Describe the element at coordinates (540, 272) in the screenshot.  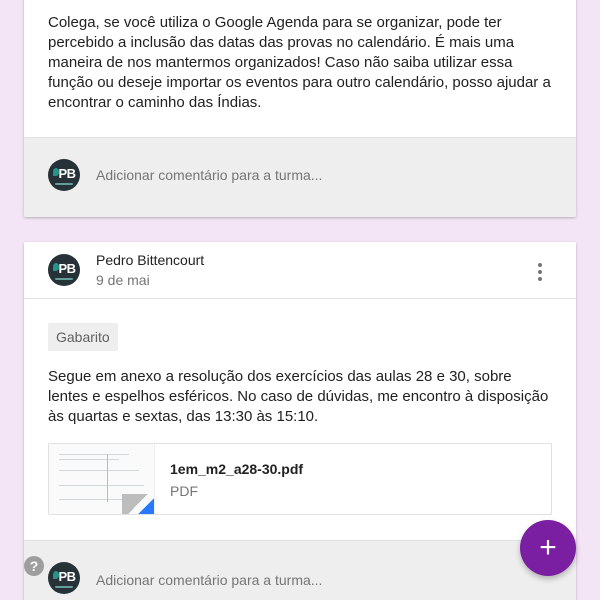
I see `more-options-icon` at that location.